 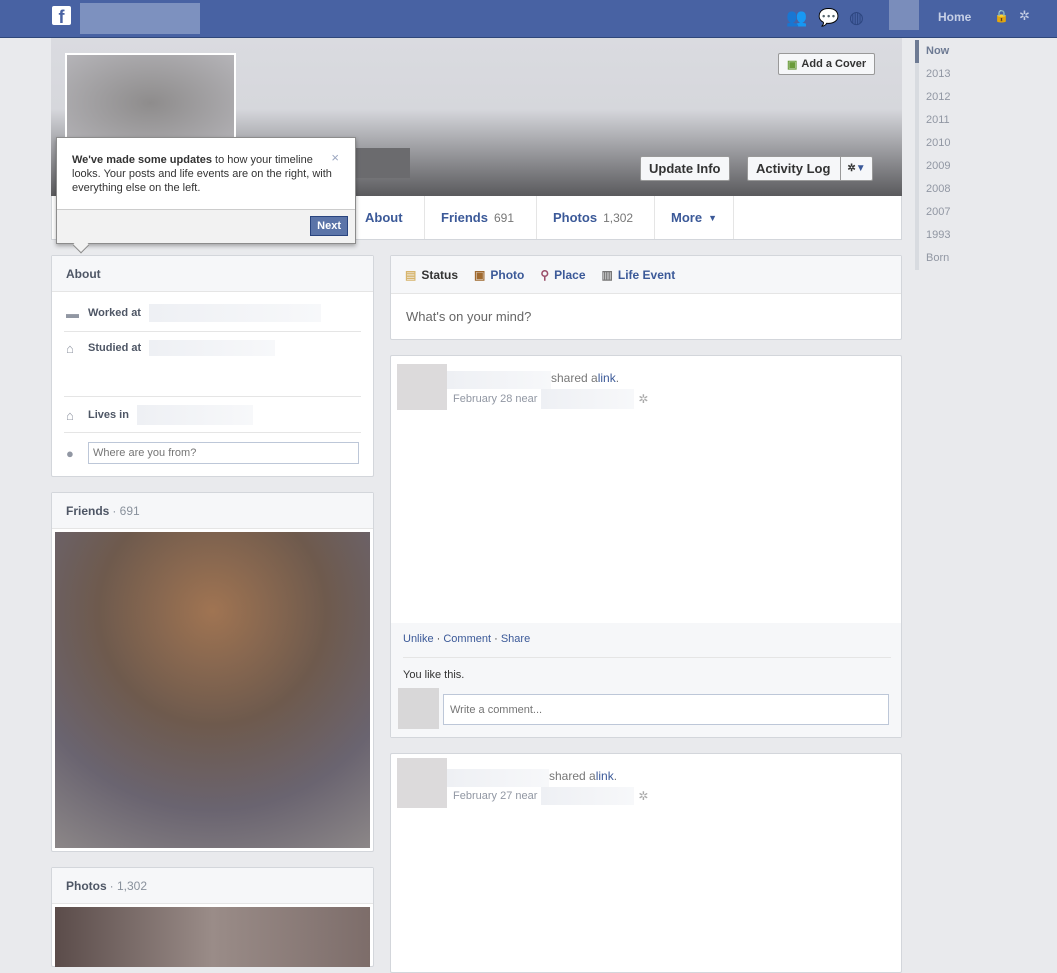 I want to click on tab-photo: ▣ Photo, so click(x=499, y=275).